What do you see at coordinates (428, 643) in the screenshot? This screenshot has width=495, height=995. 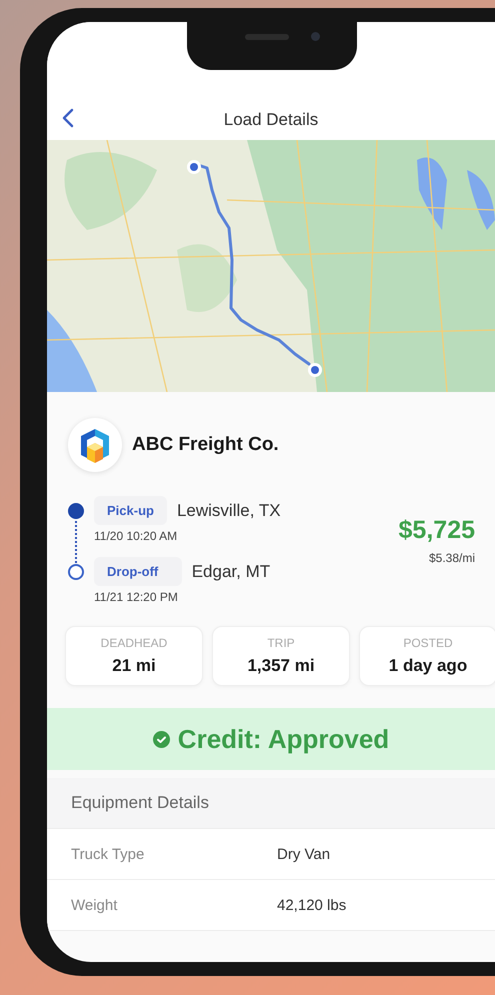 I see `stat-label: POSTED` at bounding box center [428, 643].